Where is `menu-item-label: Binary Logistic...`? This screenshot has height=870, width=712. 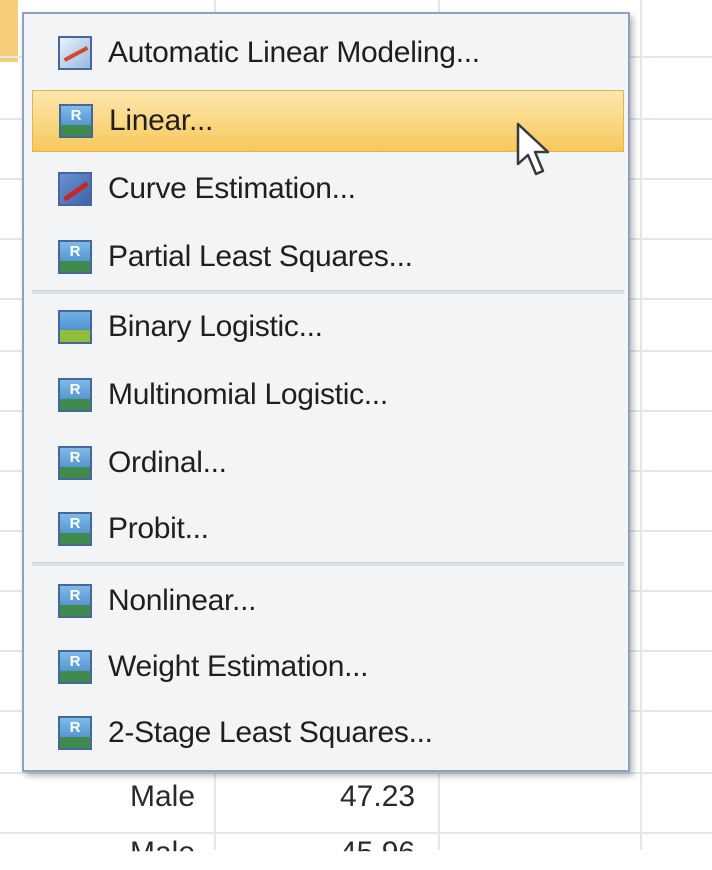 menu-item-label: Binary Logistic... is located at coordinates (215, 326).